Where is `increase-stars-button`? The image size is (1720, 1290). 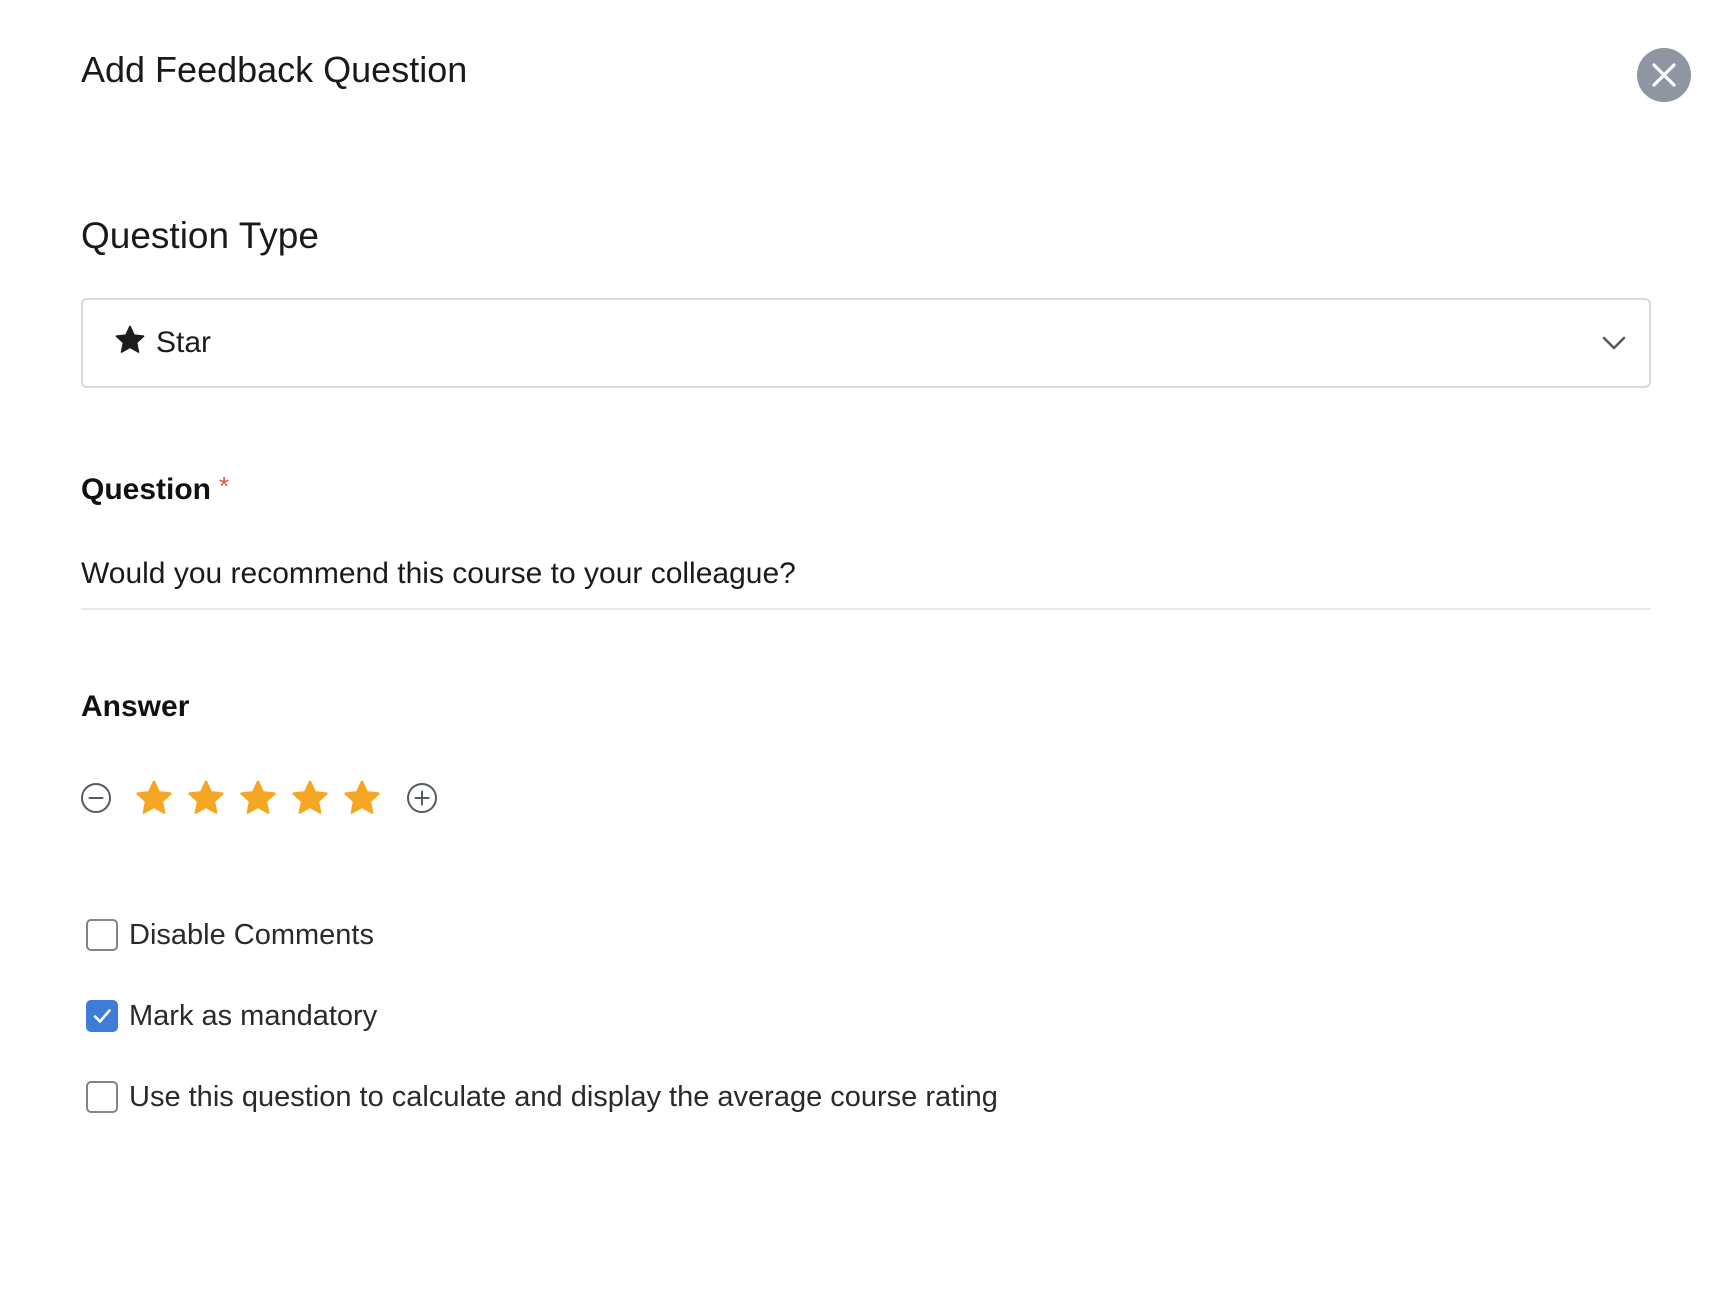 increase-stars-button is located at coordinates (422, 798).